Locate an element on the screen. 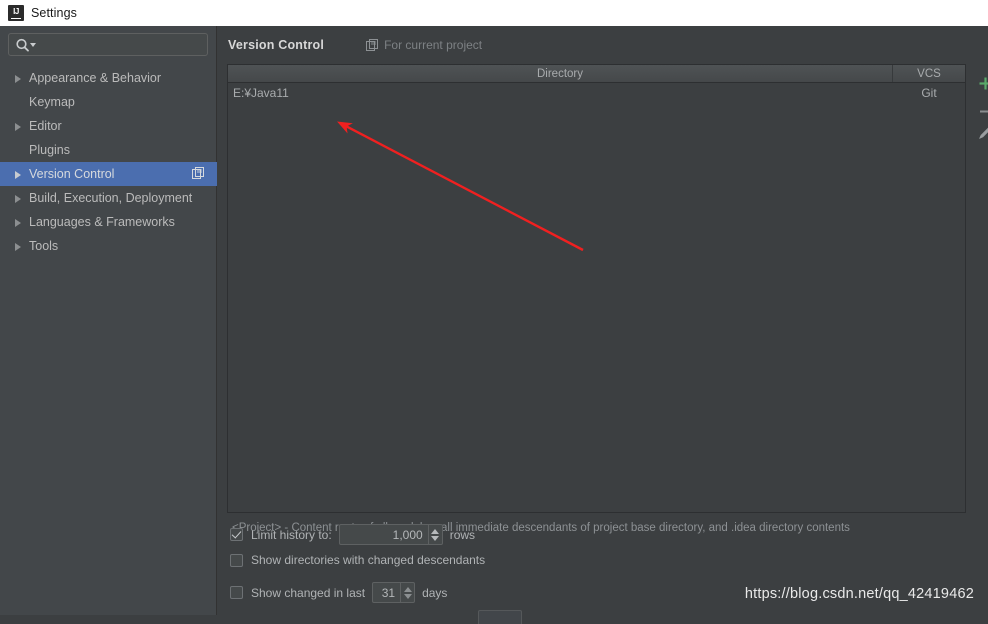  limit-history-stepper: 1,000 is located at coordinates (390, 534).